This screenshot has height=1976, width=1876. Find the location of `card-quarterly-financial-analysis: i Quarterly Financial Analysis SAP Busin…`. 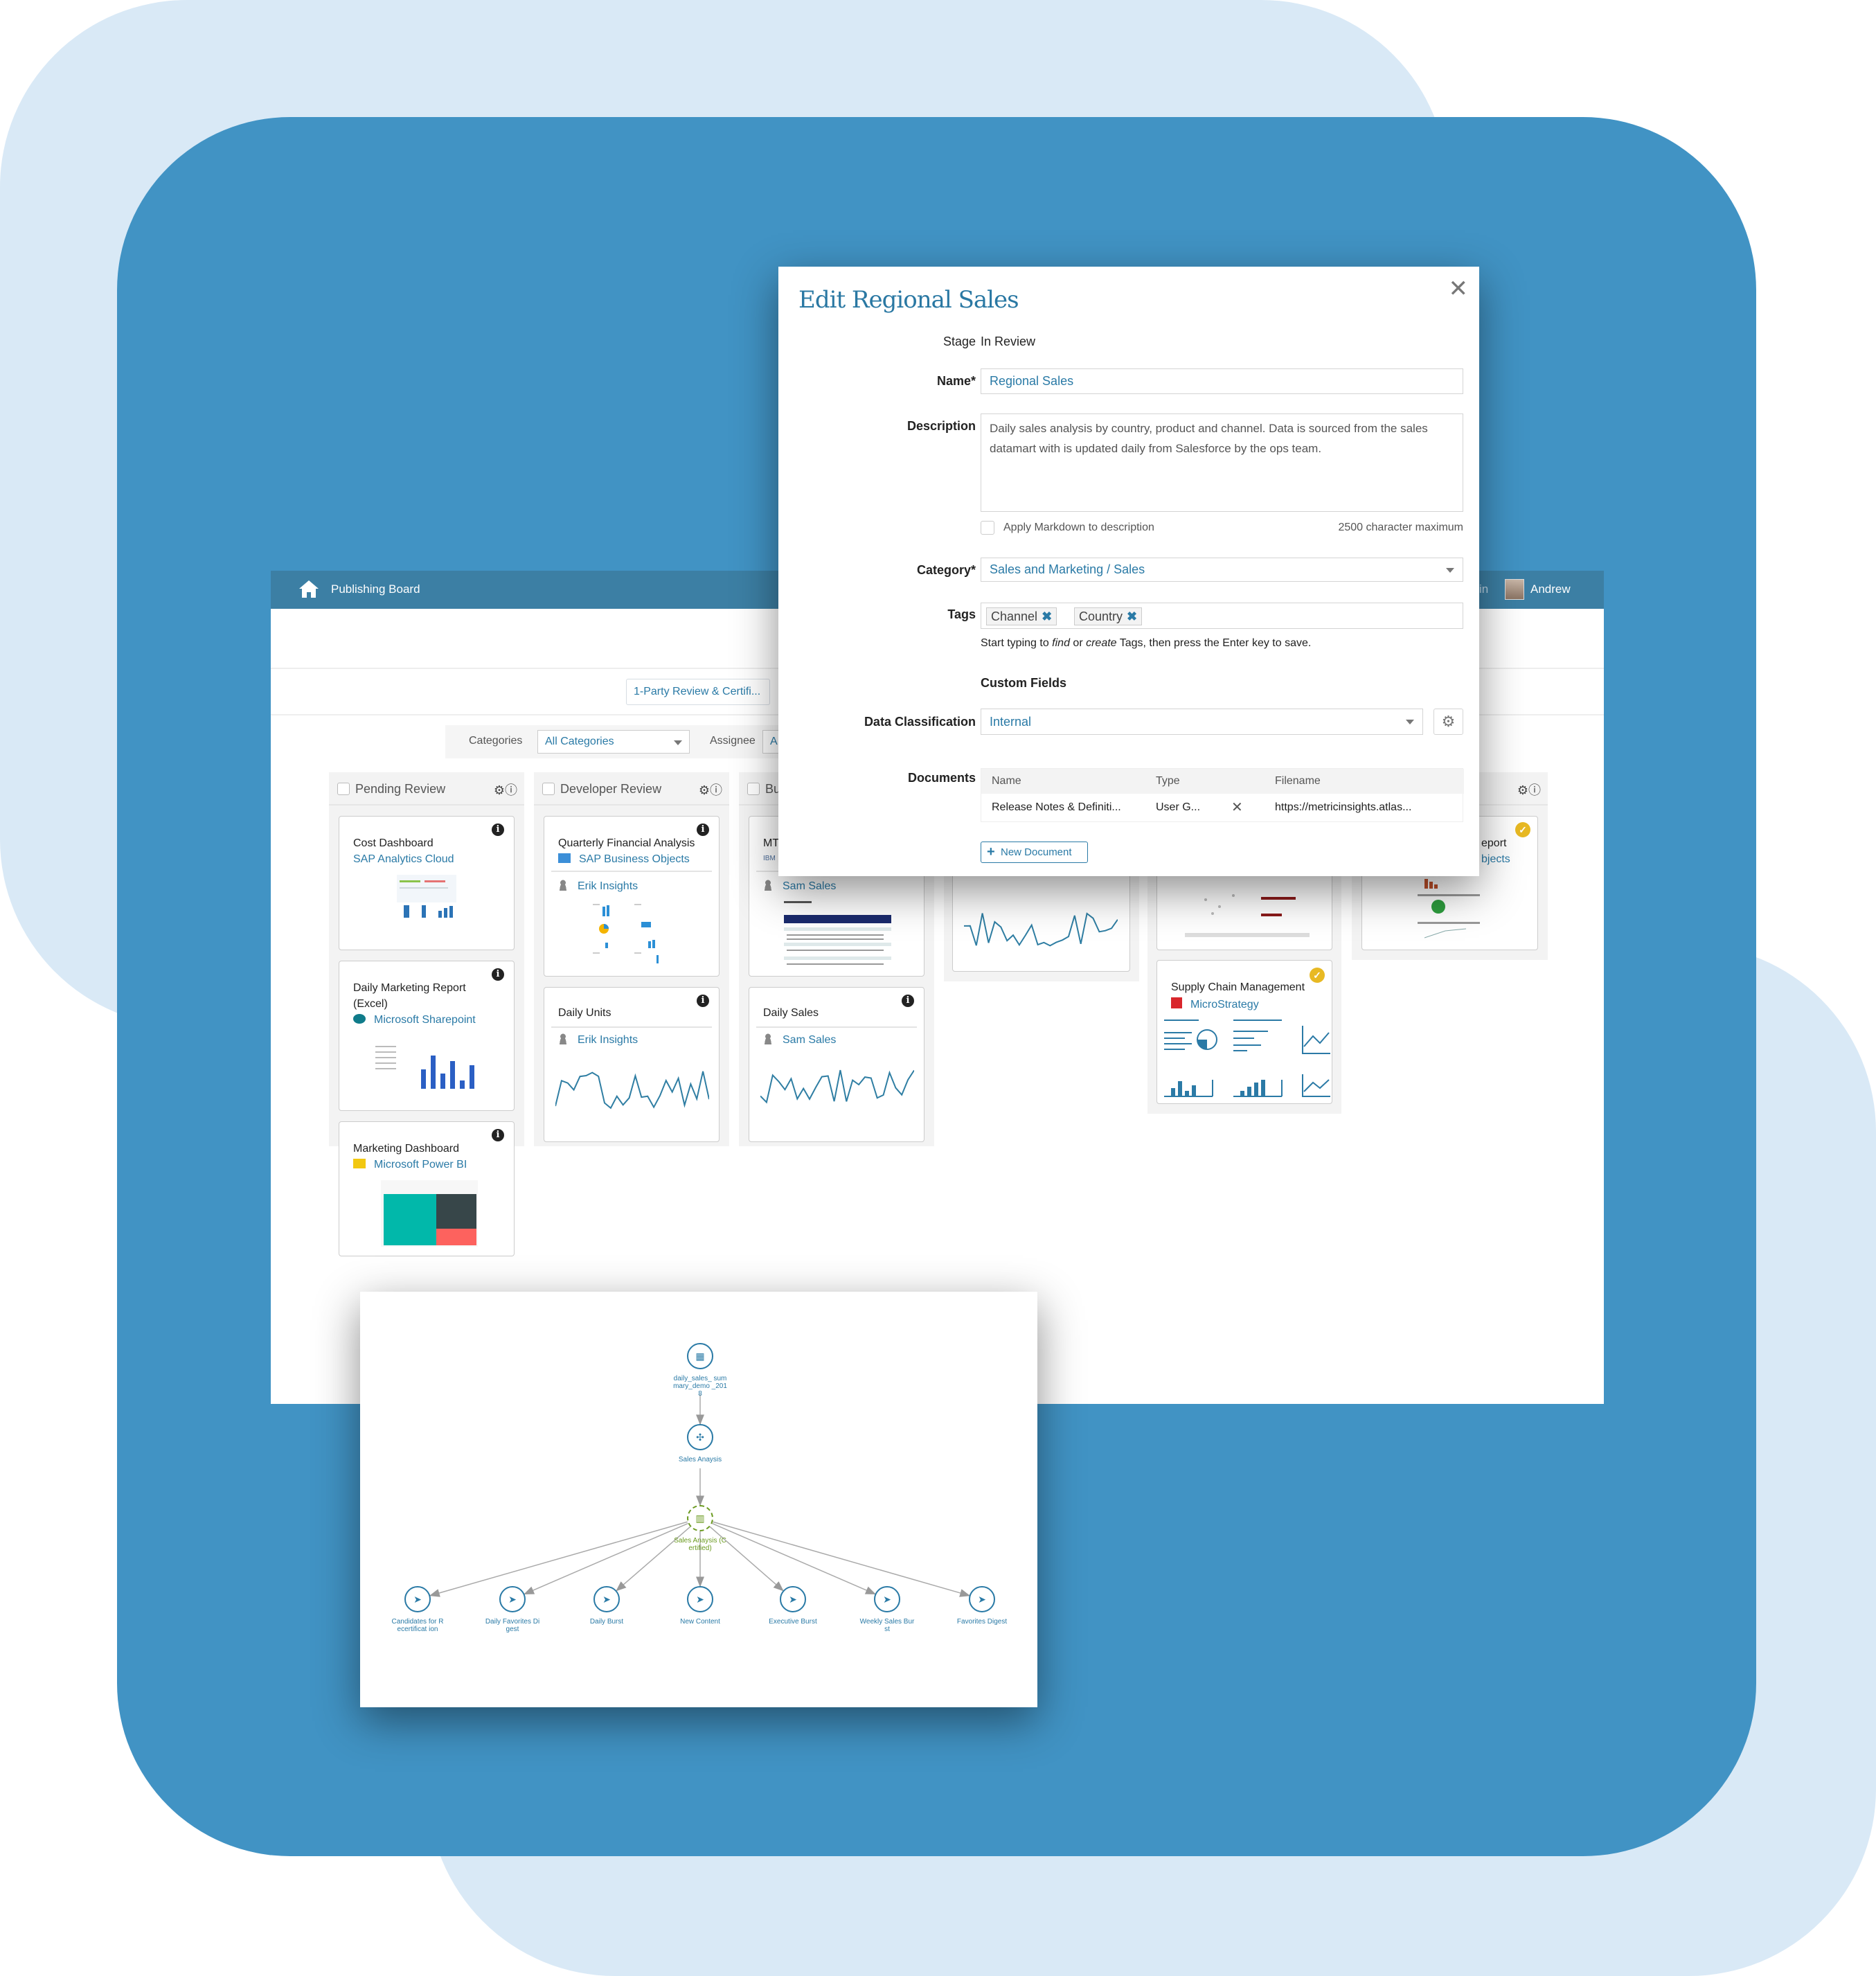

card-quarterly-financial-analysis: i Quarterly Financial Analysis SAP Busin… is located at coordinates (632, 896).